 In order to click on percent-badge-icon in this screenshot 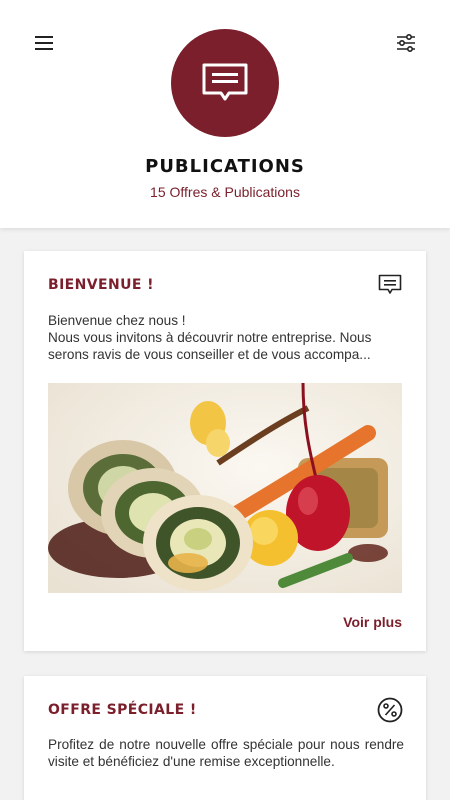, I will do `click(390, 710)`.